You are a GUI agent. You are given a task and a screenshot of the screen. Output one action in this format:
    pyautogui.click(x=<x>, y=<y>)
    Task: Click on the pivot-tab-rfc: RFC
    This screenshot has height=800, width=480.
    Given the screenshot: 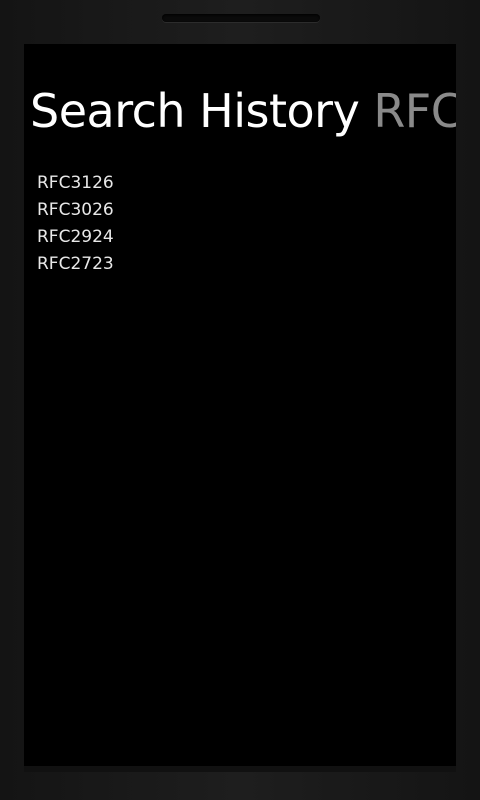 What is the action you would take?
    pyautogui.click(x=414, y=111)
    